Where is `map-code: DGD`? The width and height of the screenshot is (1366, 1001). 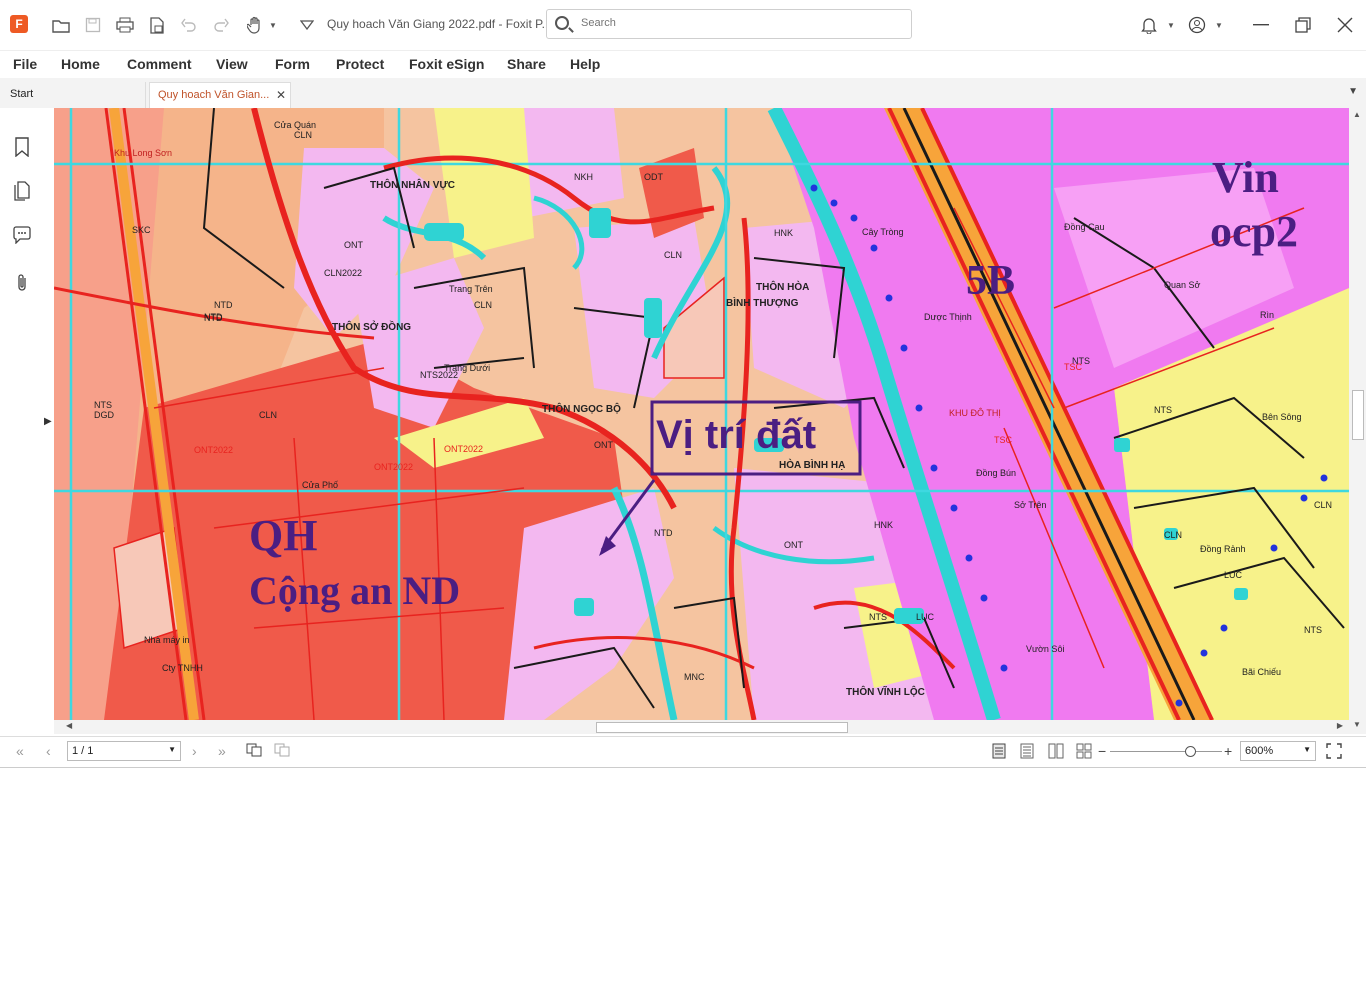
map-code: DGD is located at coordinates (104, 415).